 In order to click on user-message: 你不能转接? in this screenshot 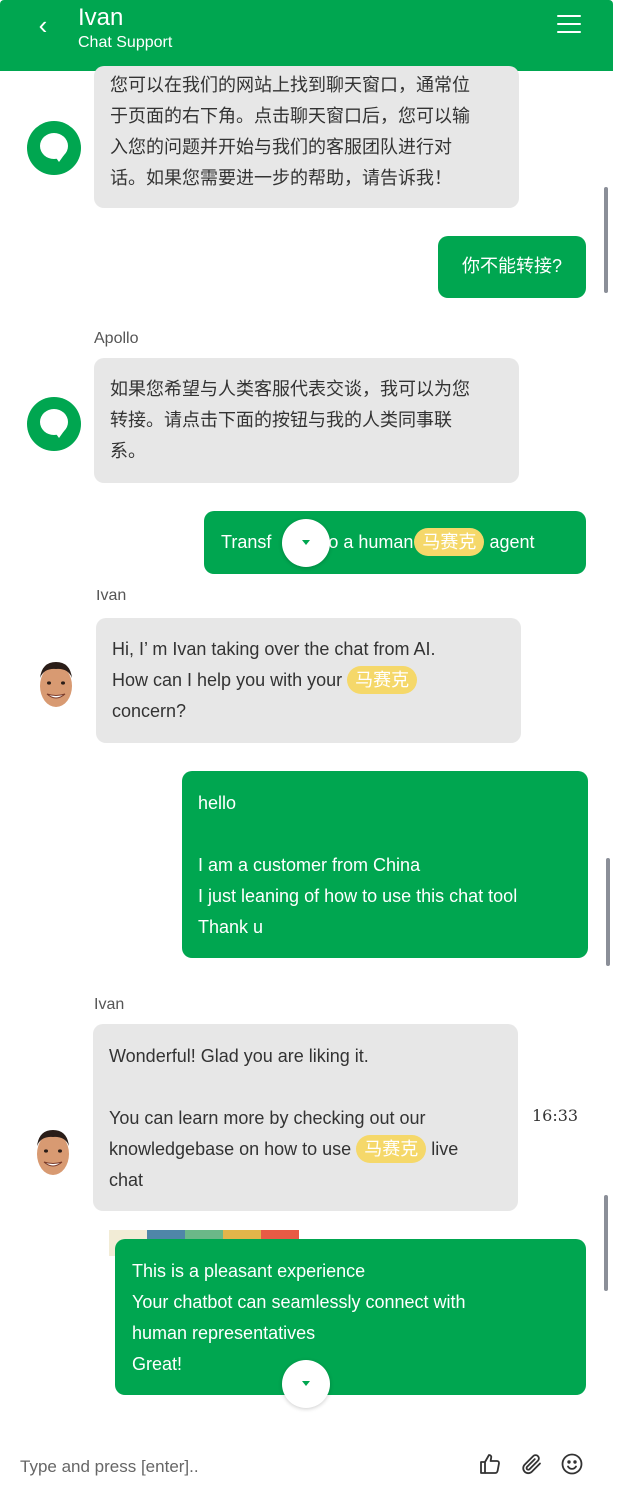, I will do `click(512, 267)`.